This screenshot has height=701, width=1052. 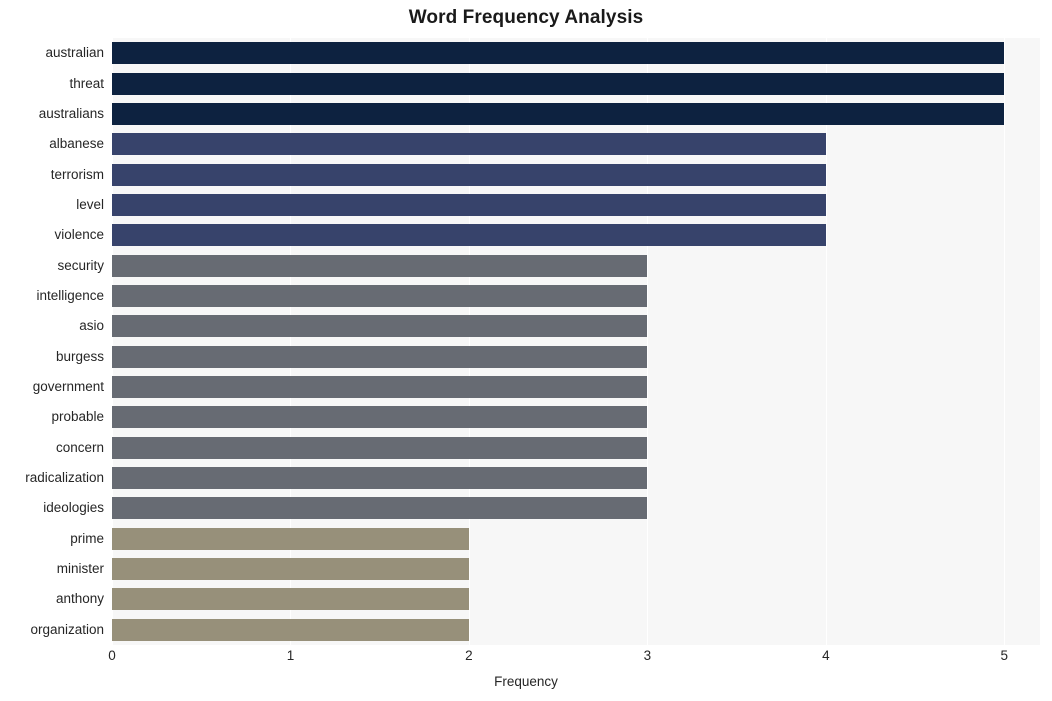 I want to click on bar-security, so click(x=380, y=265).